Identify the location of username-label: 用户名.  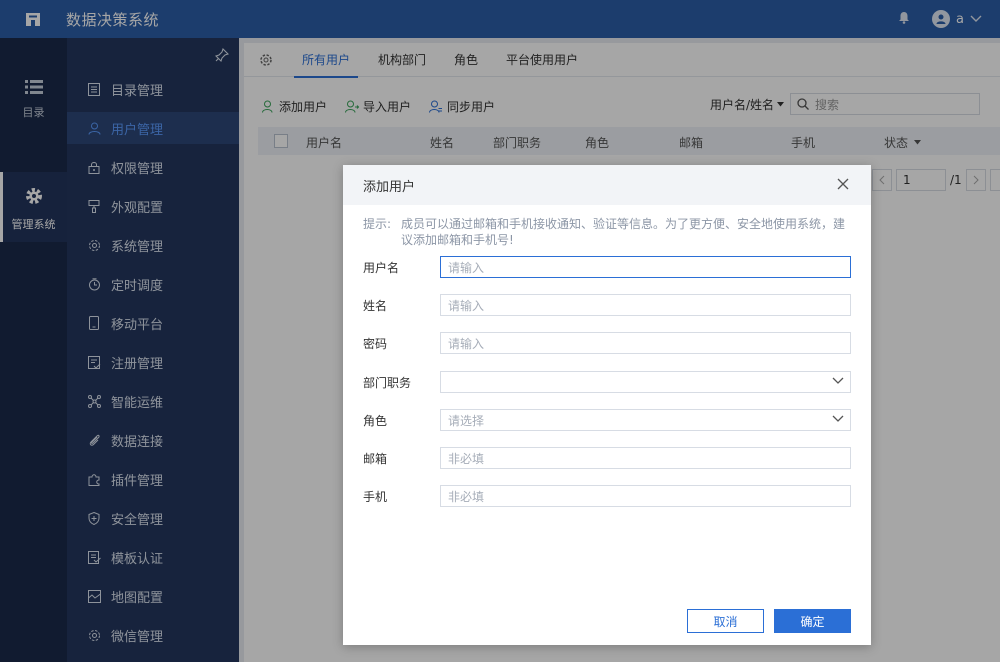
(381, 267).